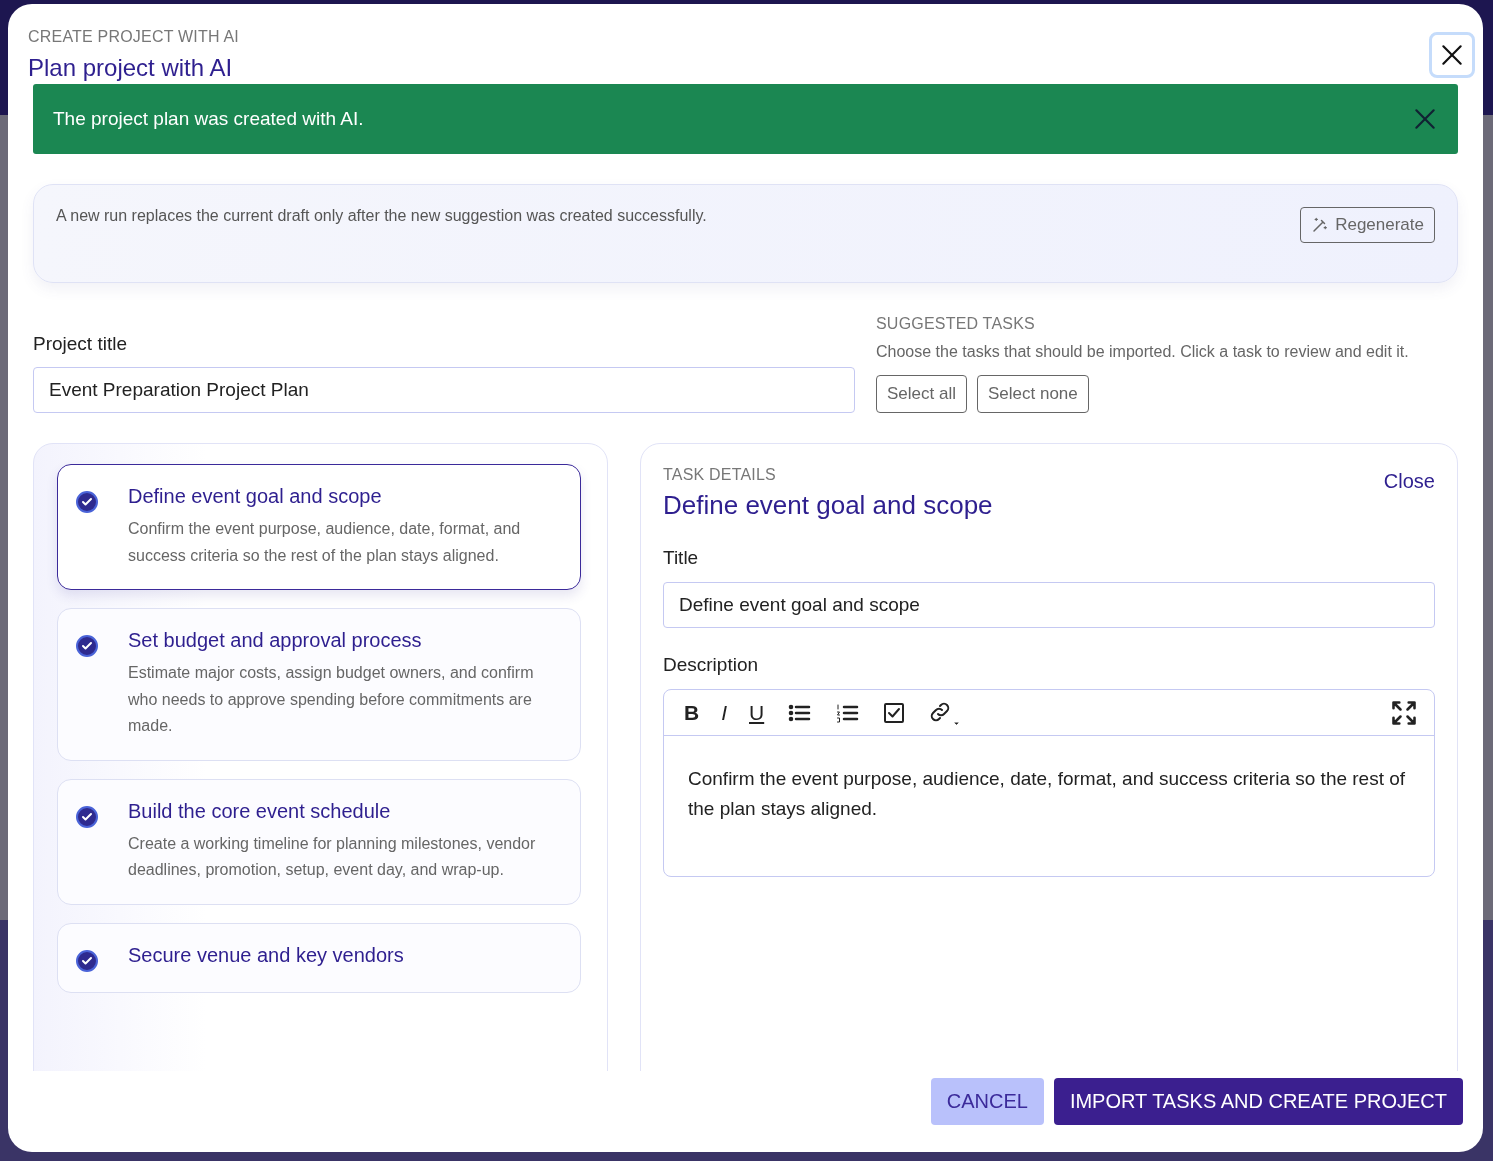 The image size is (1493, 1161). What do you see at coordinates (1258, 1101) in the screenshot?
I see `import-button: IMPORT TASKS AND CREATE PROJECT` at bounding box center [1258, 1101].